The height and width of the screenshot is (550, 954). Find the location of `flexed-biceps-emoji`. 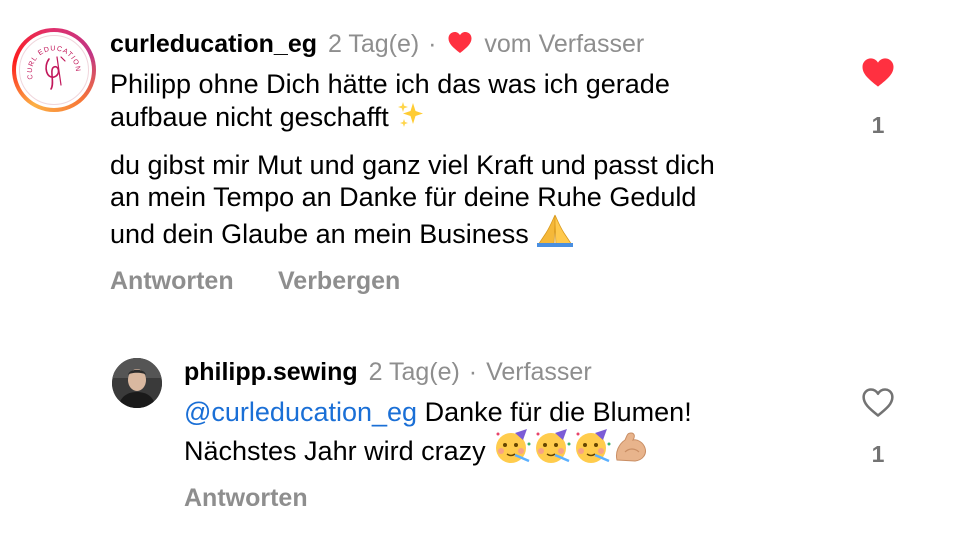

flexed-biceps-emoji is located at coordinates (632, 450).